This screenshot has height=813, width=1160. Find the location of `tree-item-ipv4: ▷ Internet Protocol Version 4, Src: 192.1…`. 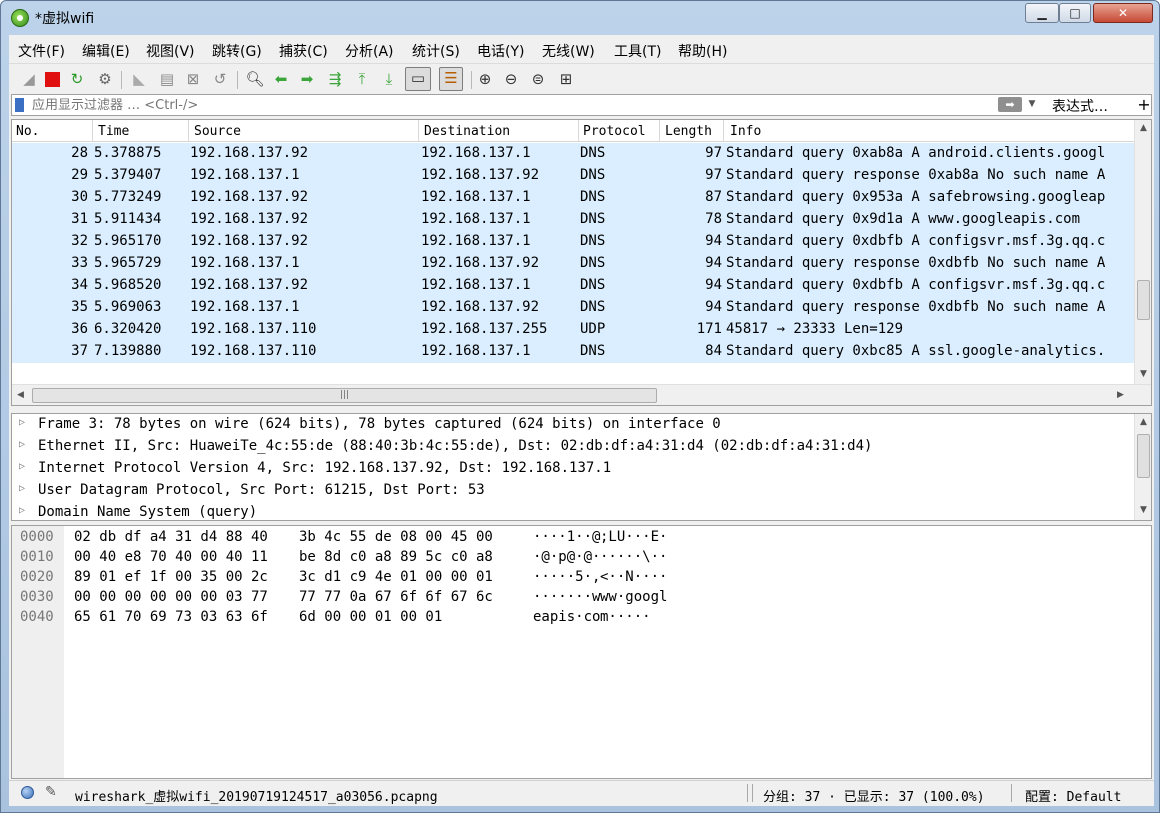

tree-item-ipv4: ▷ Internet Protocol Version 4, Src: 192.1… is located at coordinates (572, 469).